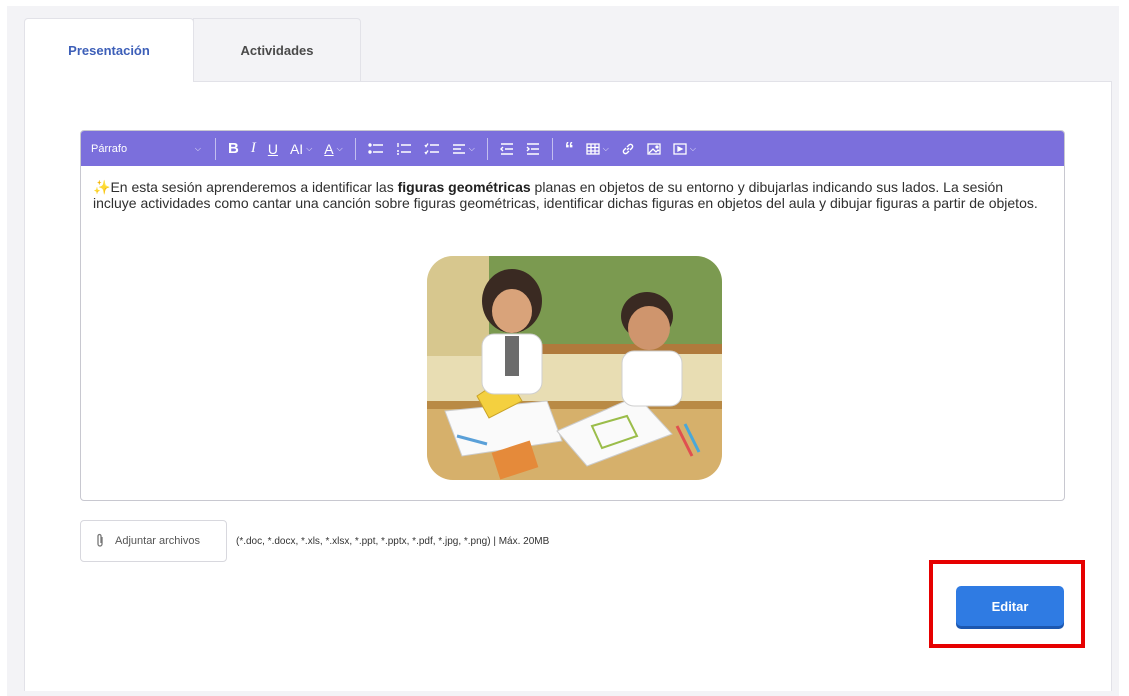  What do you see at coordinates (464, 187) in the screenshot?
I see `content-bold-text: figuras geométricas` at bounding box center [464, 187].